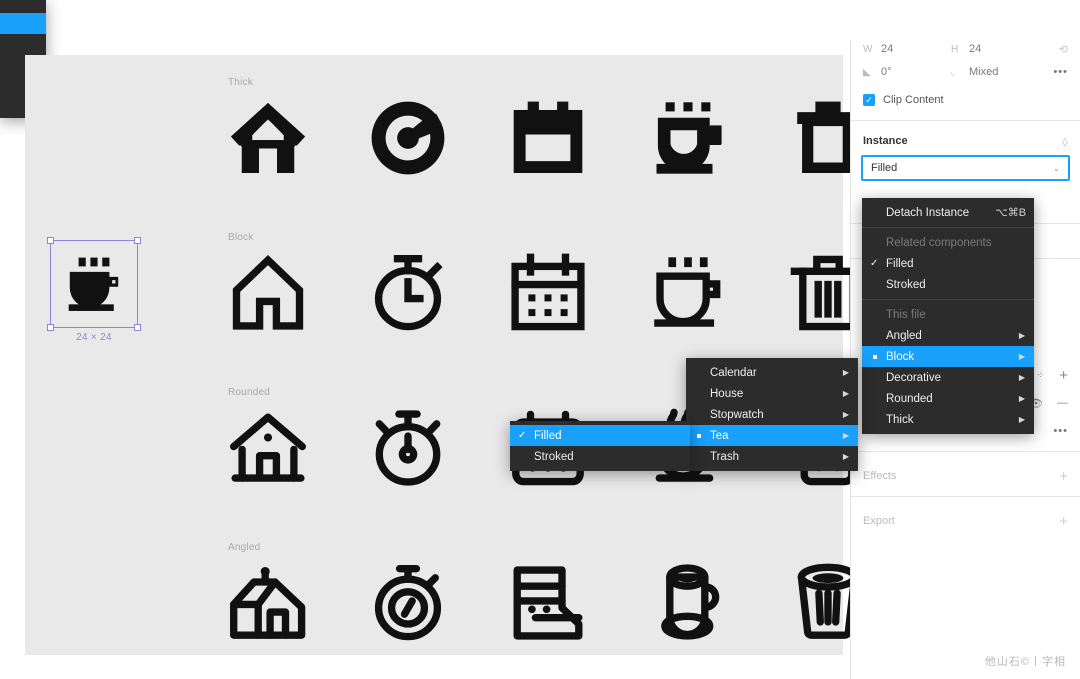 The image size is (1080, 679). I want to click on menu-label: Angled, so click(904, 335).